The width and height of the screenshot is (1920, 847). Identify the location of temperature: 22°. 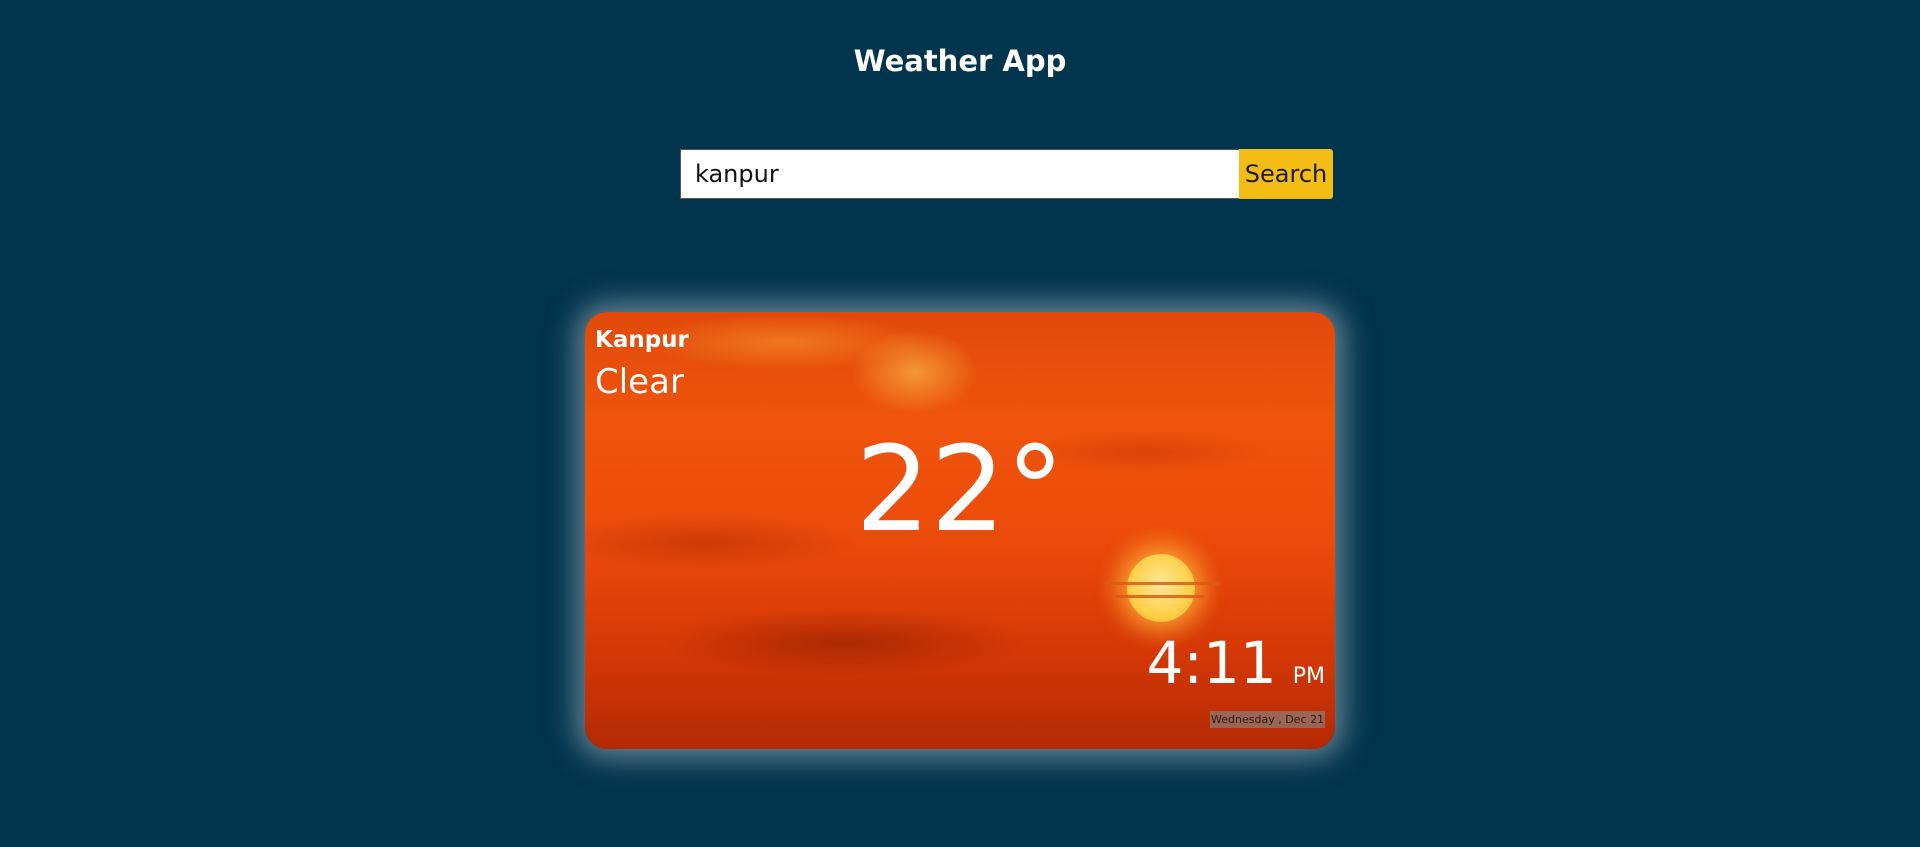
(960, 489).